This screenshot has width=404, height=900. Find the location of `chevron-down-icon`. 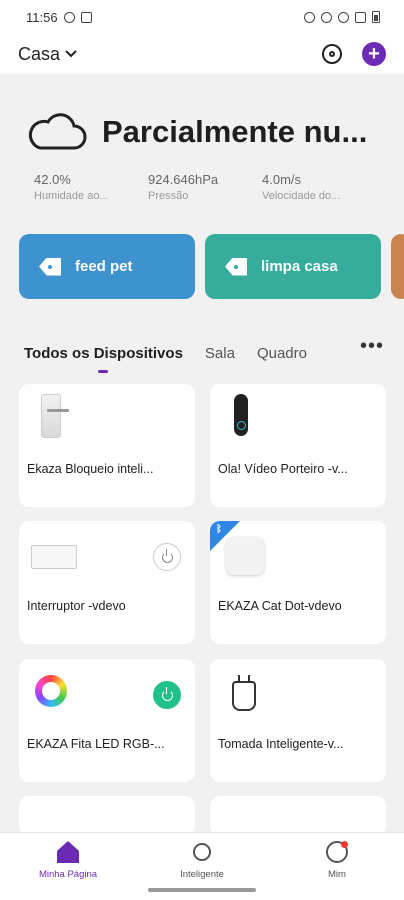

chevron-down-icon is located at coordinates (71, 54).